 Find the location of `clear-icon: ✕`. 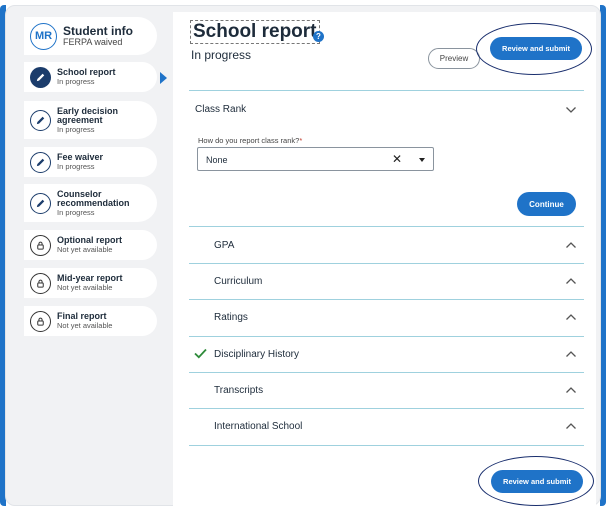

clear-icon: ✕ is located at coordinates (397, 159).